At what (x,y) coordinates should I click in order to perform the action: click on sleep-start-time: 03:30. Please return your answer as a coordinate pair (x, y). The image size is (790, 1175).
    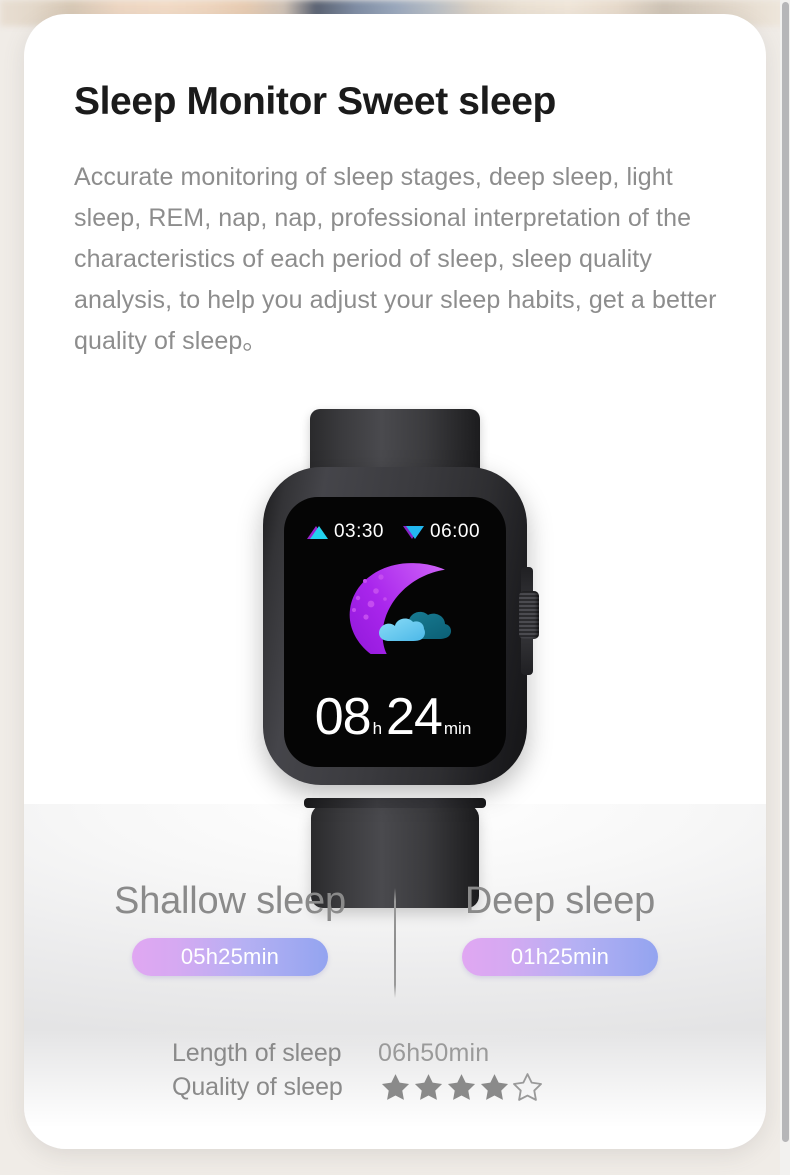
    Looking at the image, I should click on (358, 531).